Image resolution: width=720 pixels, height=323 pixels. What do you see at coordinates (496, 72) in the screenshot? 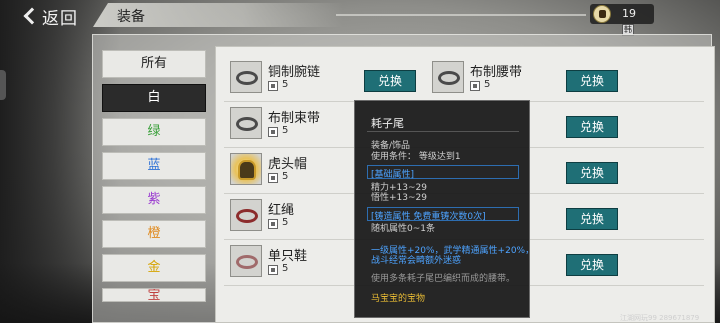
I see `item-name: 布制腰带` at bounding box center [496, 72].